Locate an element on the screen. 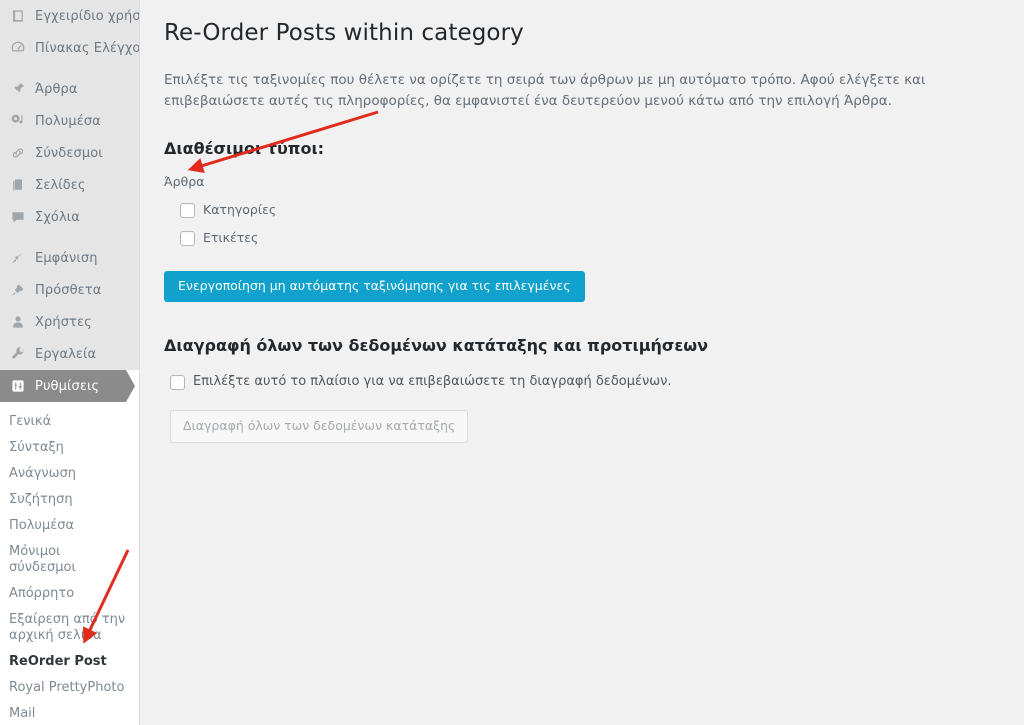 This screenshot has width=1024, height=725. sidebar-item-label: Χρήστες is located at coordinates (63, 322).